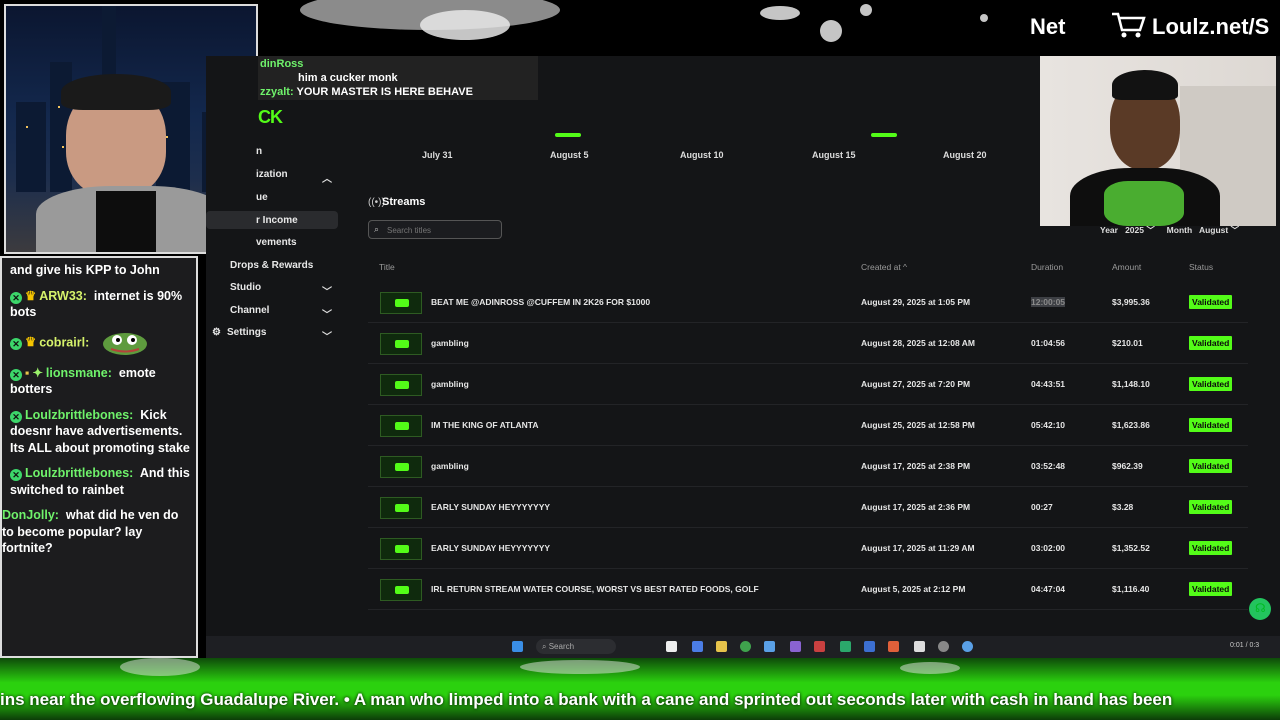 This screenshot has height=720, width=1280. Describe the element at coordinates (272, 313) in the screenshot. I see `sidebar-item-channel: Channel ﹀` at that location.